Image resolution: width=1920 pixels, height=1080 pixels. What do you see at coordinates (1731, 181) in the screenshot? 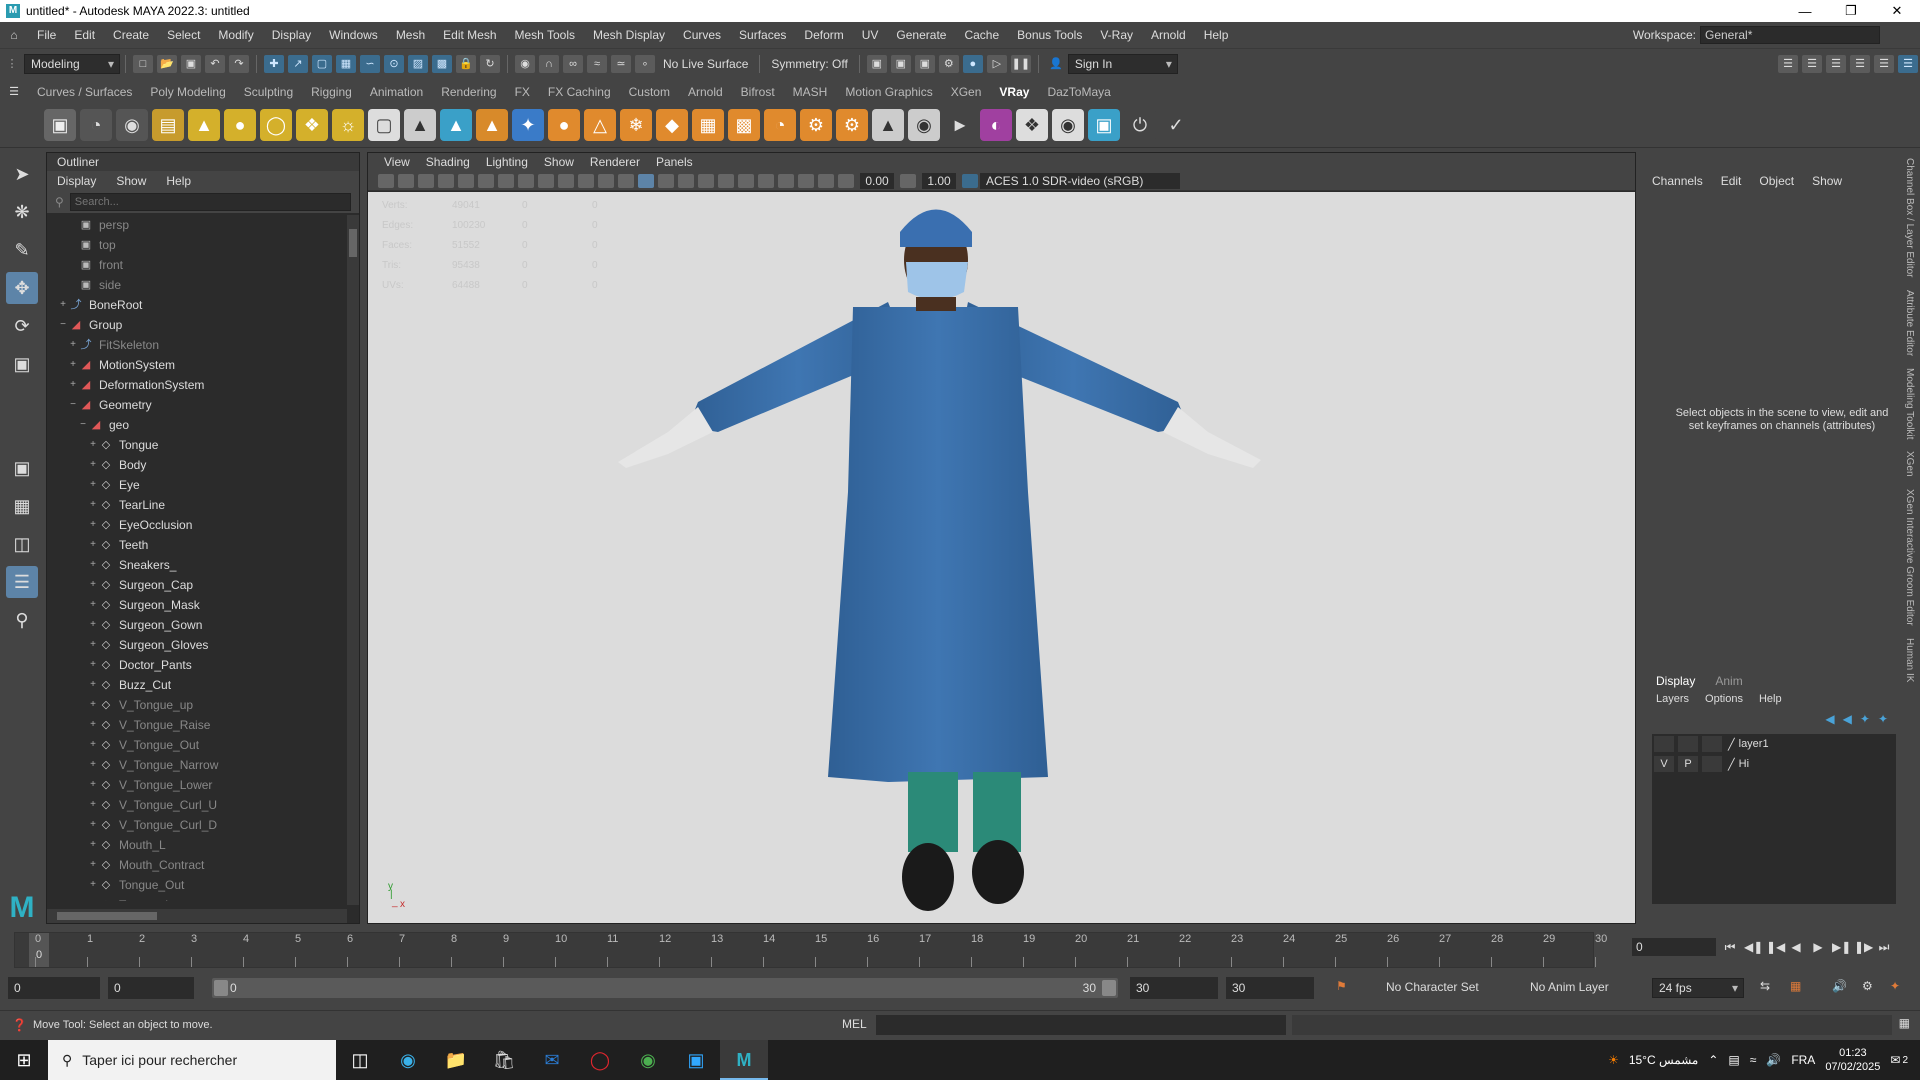
I see `channel-box-menu-edit: Edit` at bounding box center [1731, 181].